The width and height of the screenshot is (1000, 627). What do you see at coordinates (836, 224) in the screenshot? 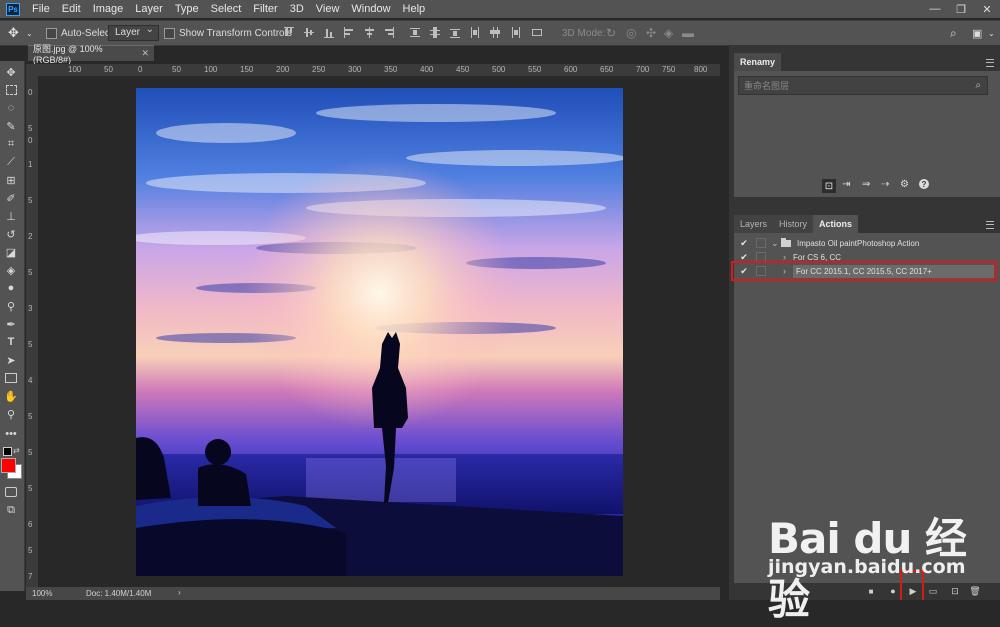
I see `tab-actions: Actions` at bounding box center [836, 224].